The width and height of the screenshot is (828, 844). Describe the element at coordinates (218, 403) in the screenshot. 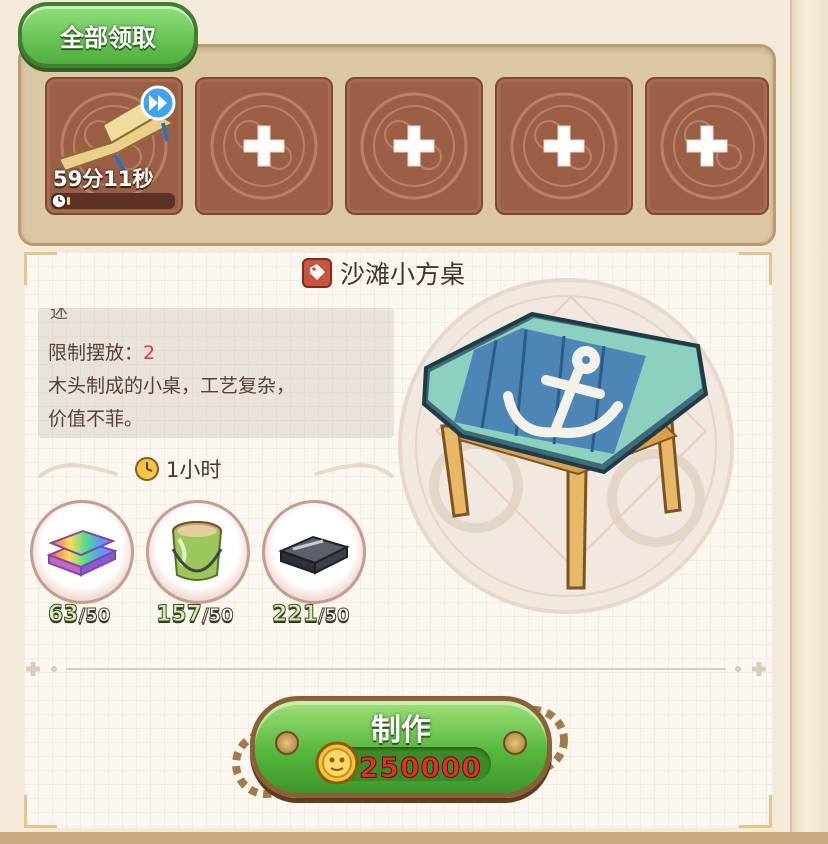

I see `item-description: 木头制成的小桌，工艺复杂， 价值不菲。` at that location.